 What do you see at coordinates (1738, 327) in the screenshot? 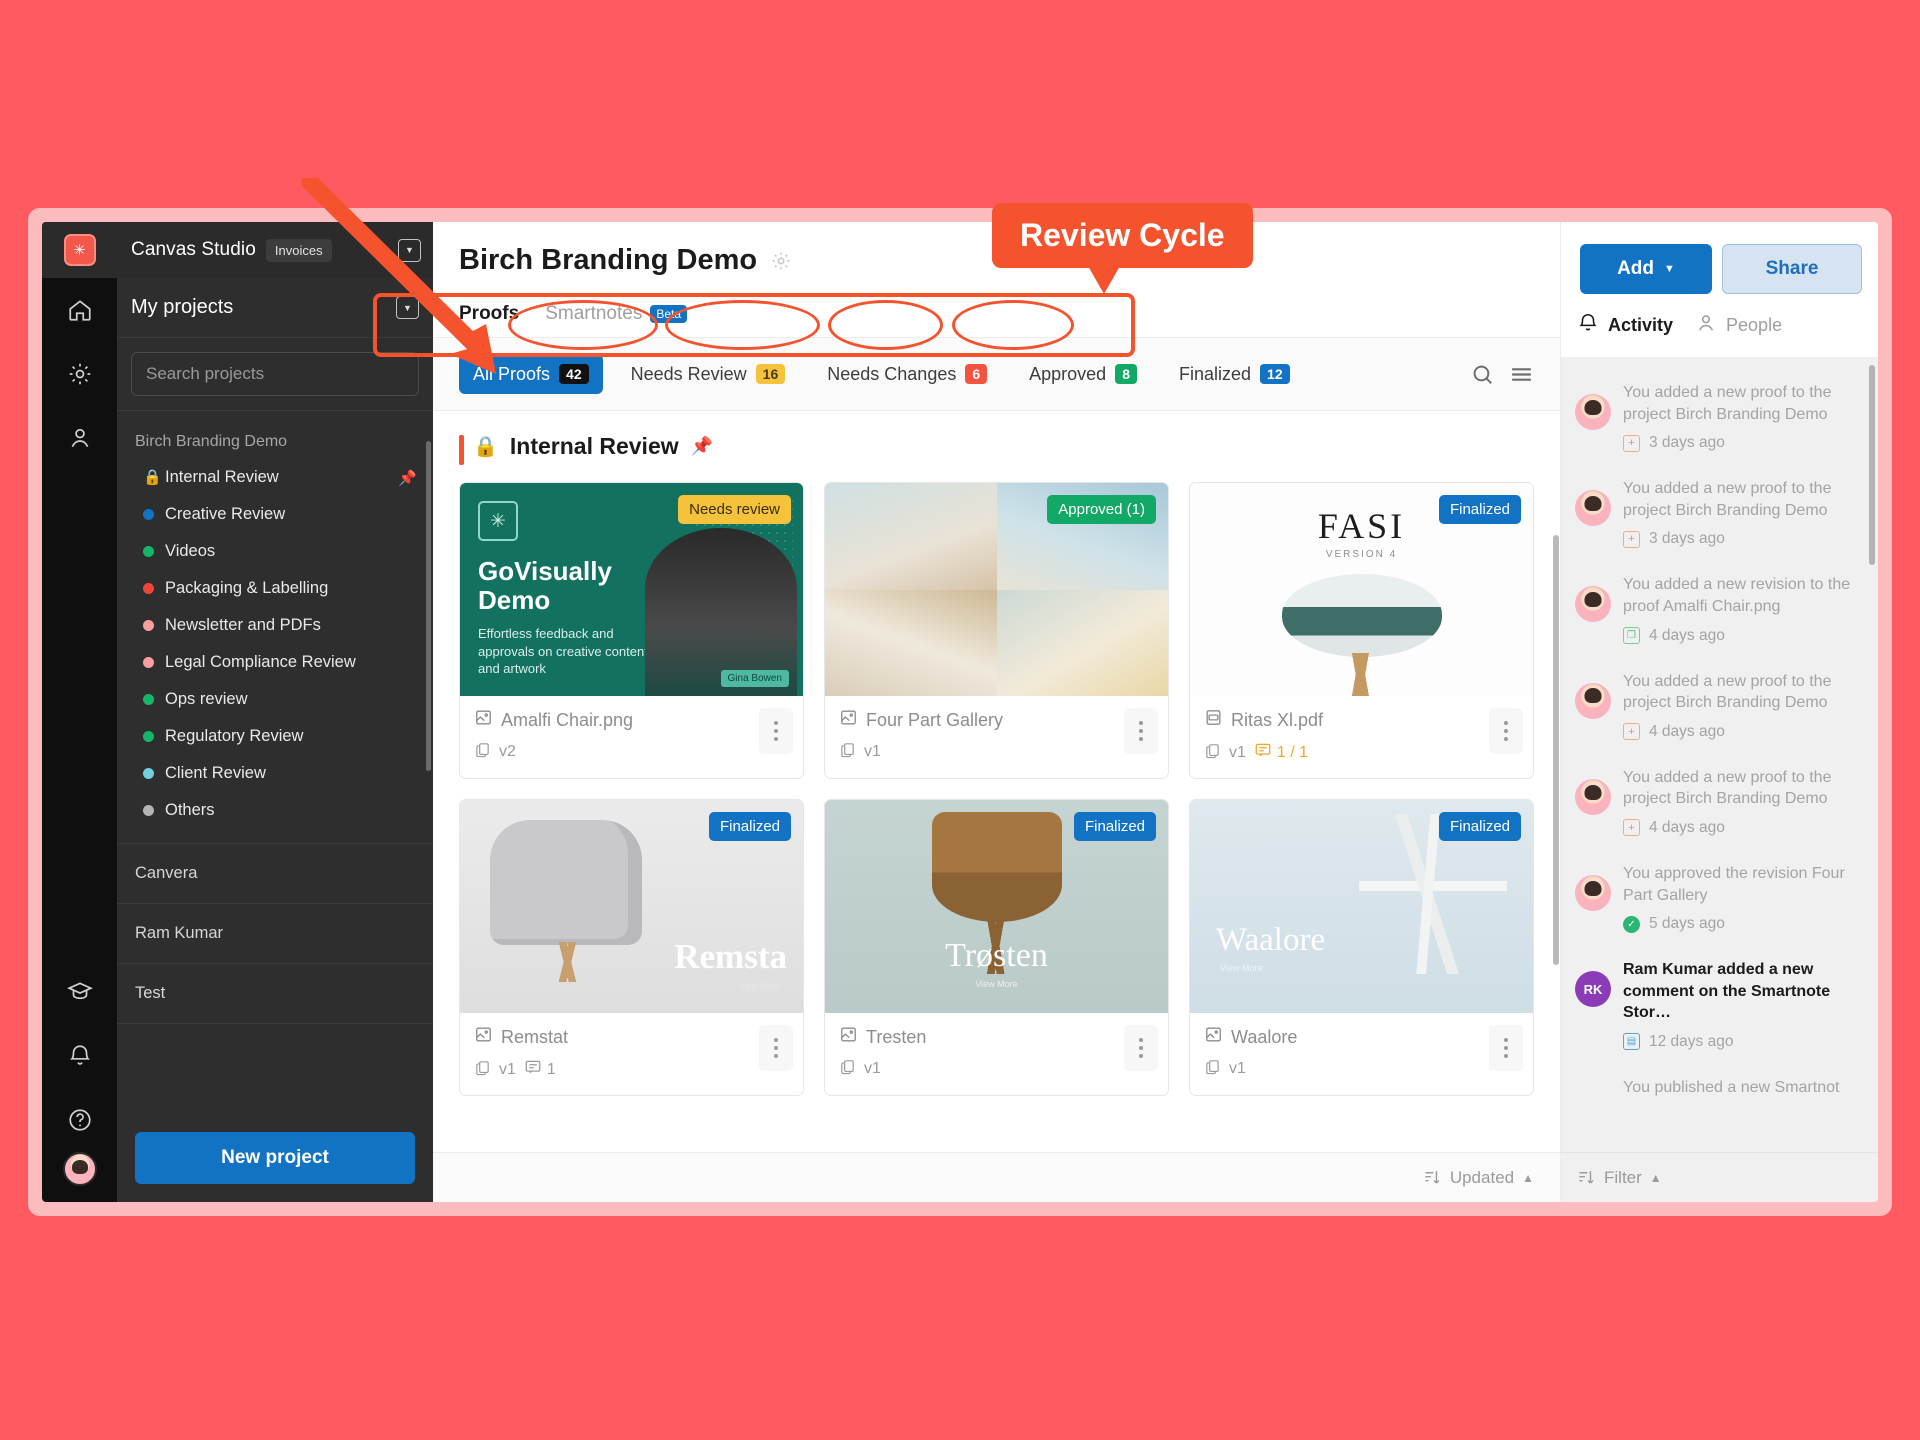
I see `panel-tab-people: People` at bounding box center [1738, 327].